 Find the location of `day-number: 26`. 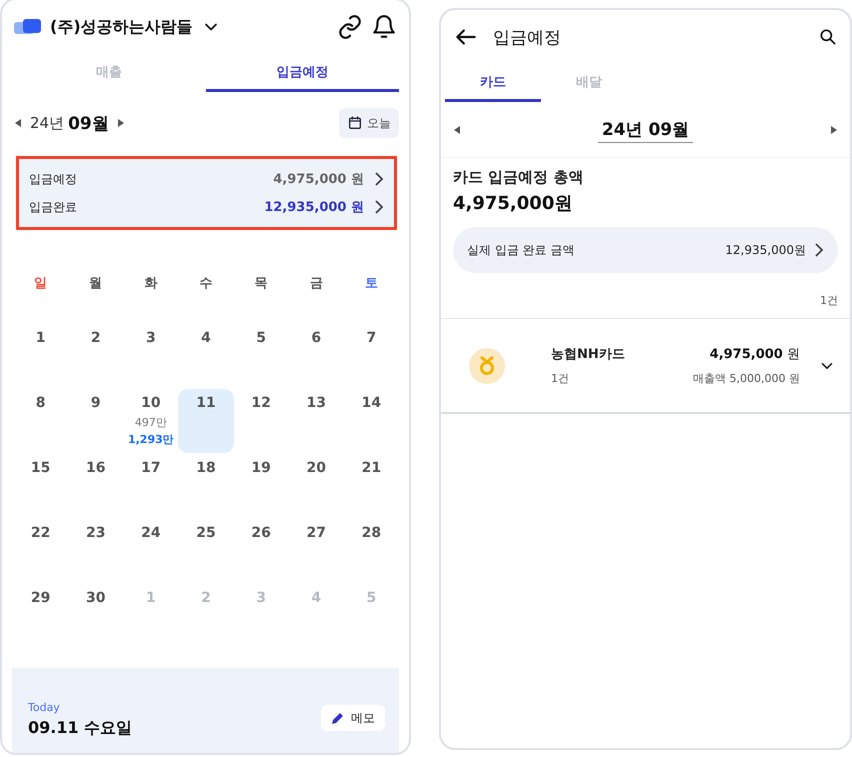

day-number: 26 is located at coordinates (261, 533).